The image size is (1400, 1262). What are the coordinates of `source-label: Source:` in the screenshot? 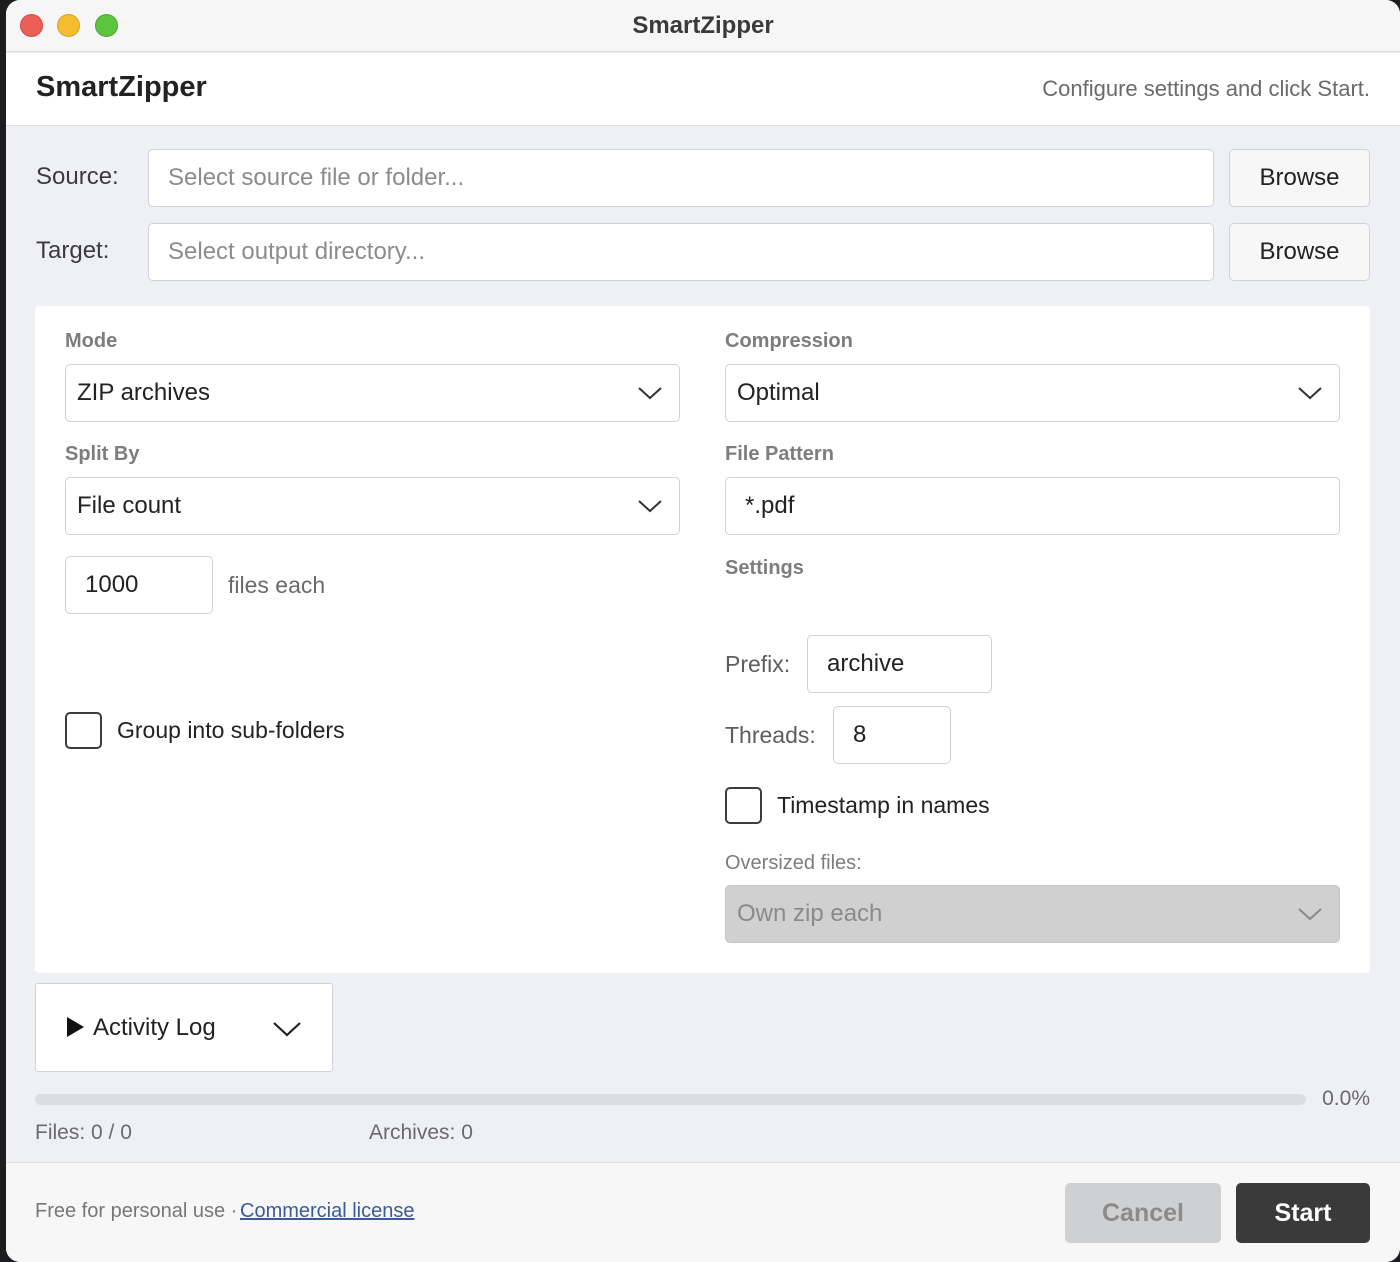 It's located at (77, 176).